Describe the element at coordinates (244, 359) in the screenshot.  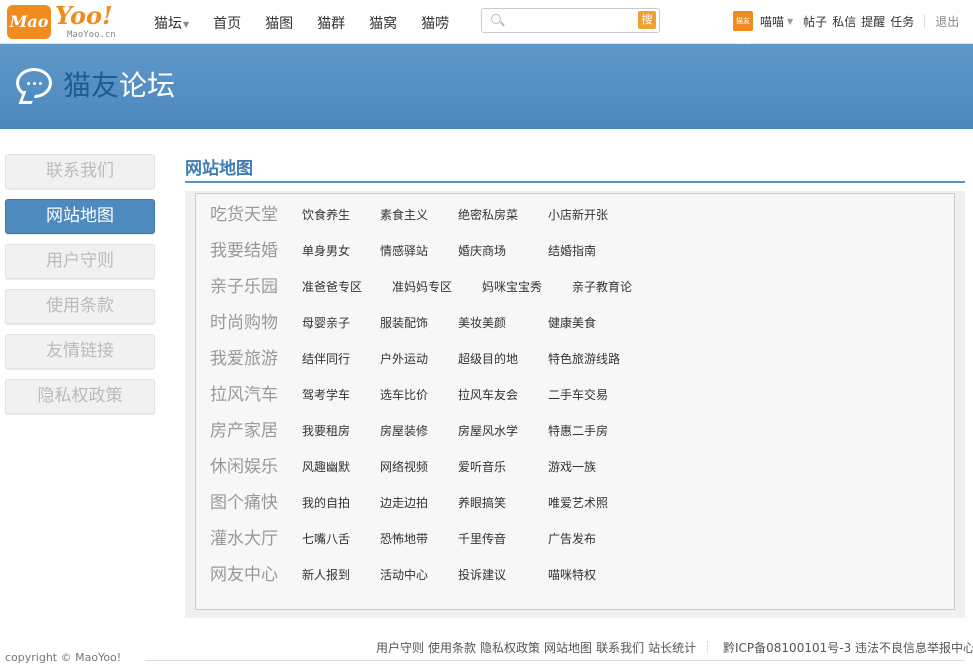
I see `sitemap-category: 我爱旅游` at that location.